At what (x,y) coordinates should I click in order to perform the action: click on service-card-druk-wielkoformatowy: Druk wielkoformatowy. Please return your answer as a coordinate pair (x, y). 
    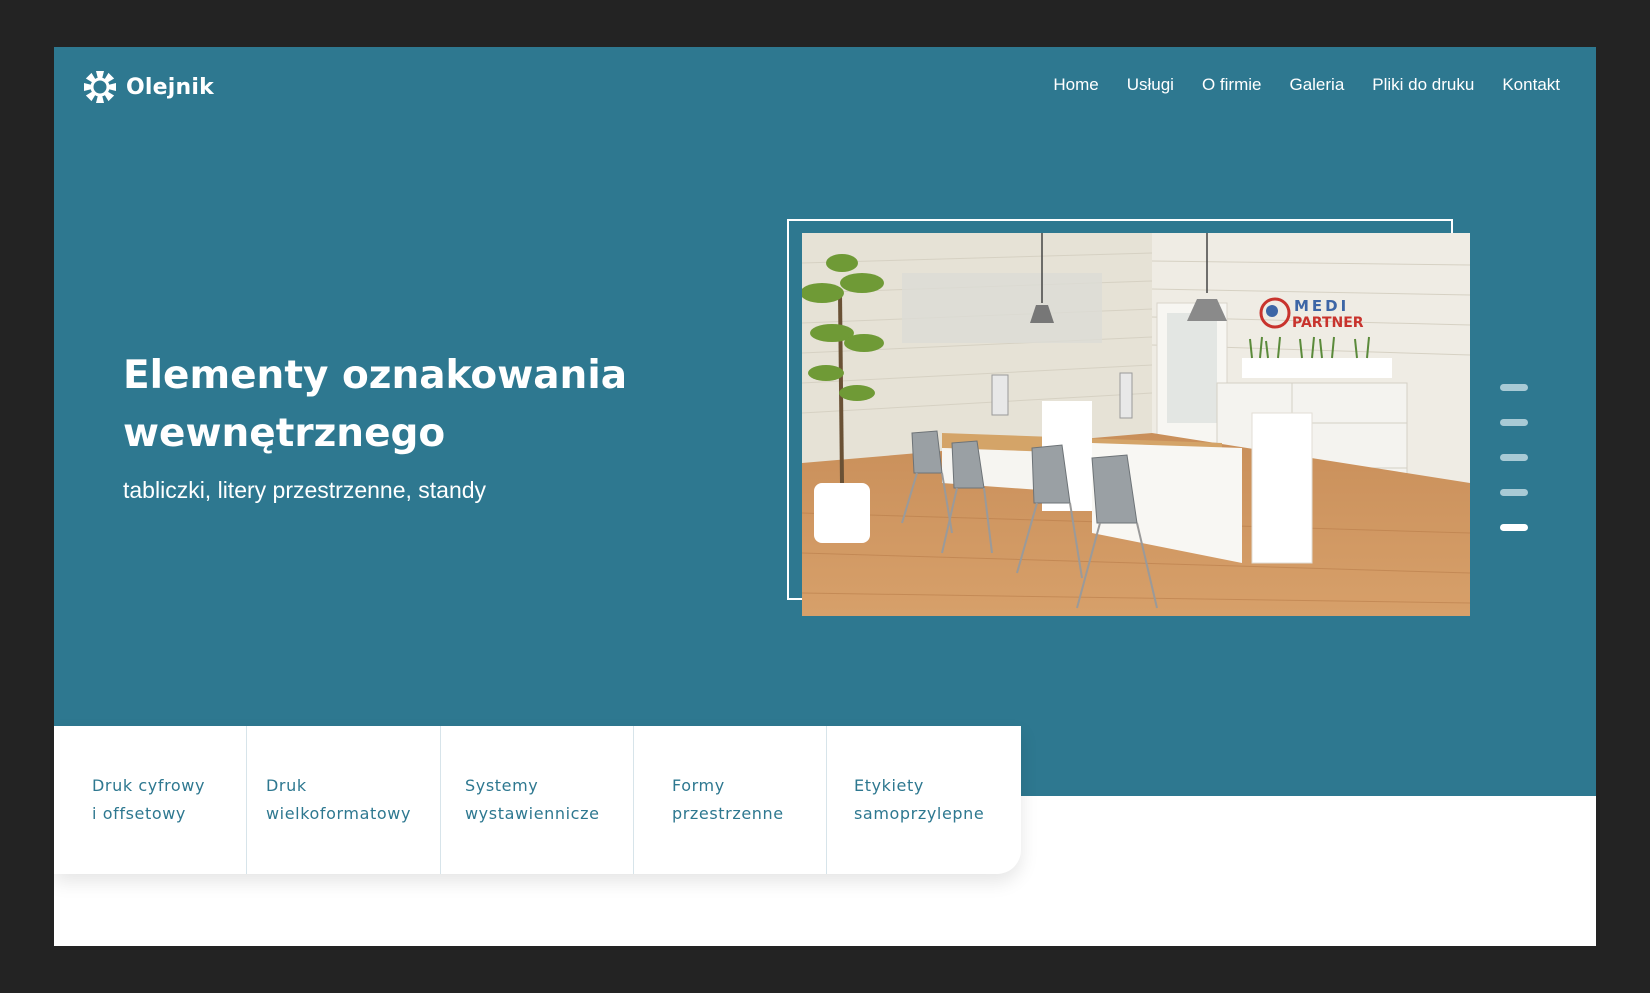
    Looking at the image, I should click on (344, 800).